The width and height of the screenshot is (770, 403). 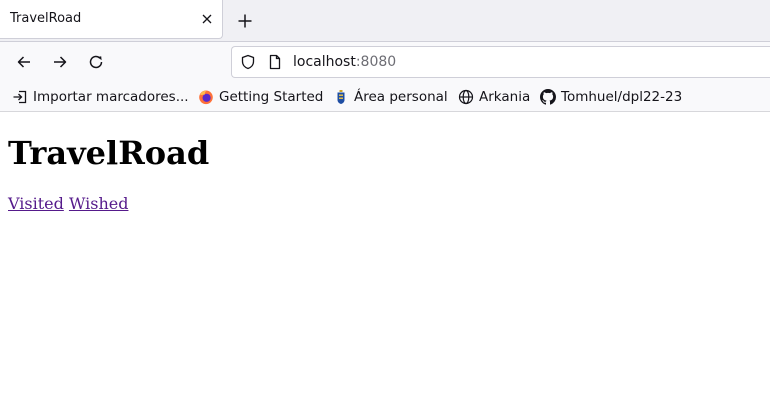 I want to click on bookmark-arkania: Arkania, so click(x=494, y=97).